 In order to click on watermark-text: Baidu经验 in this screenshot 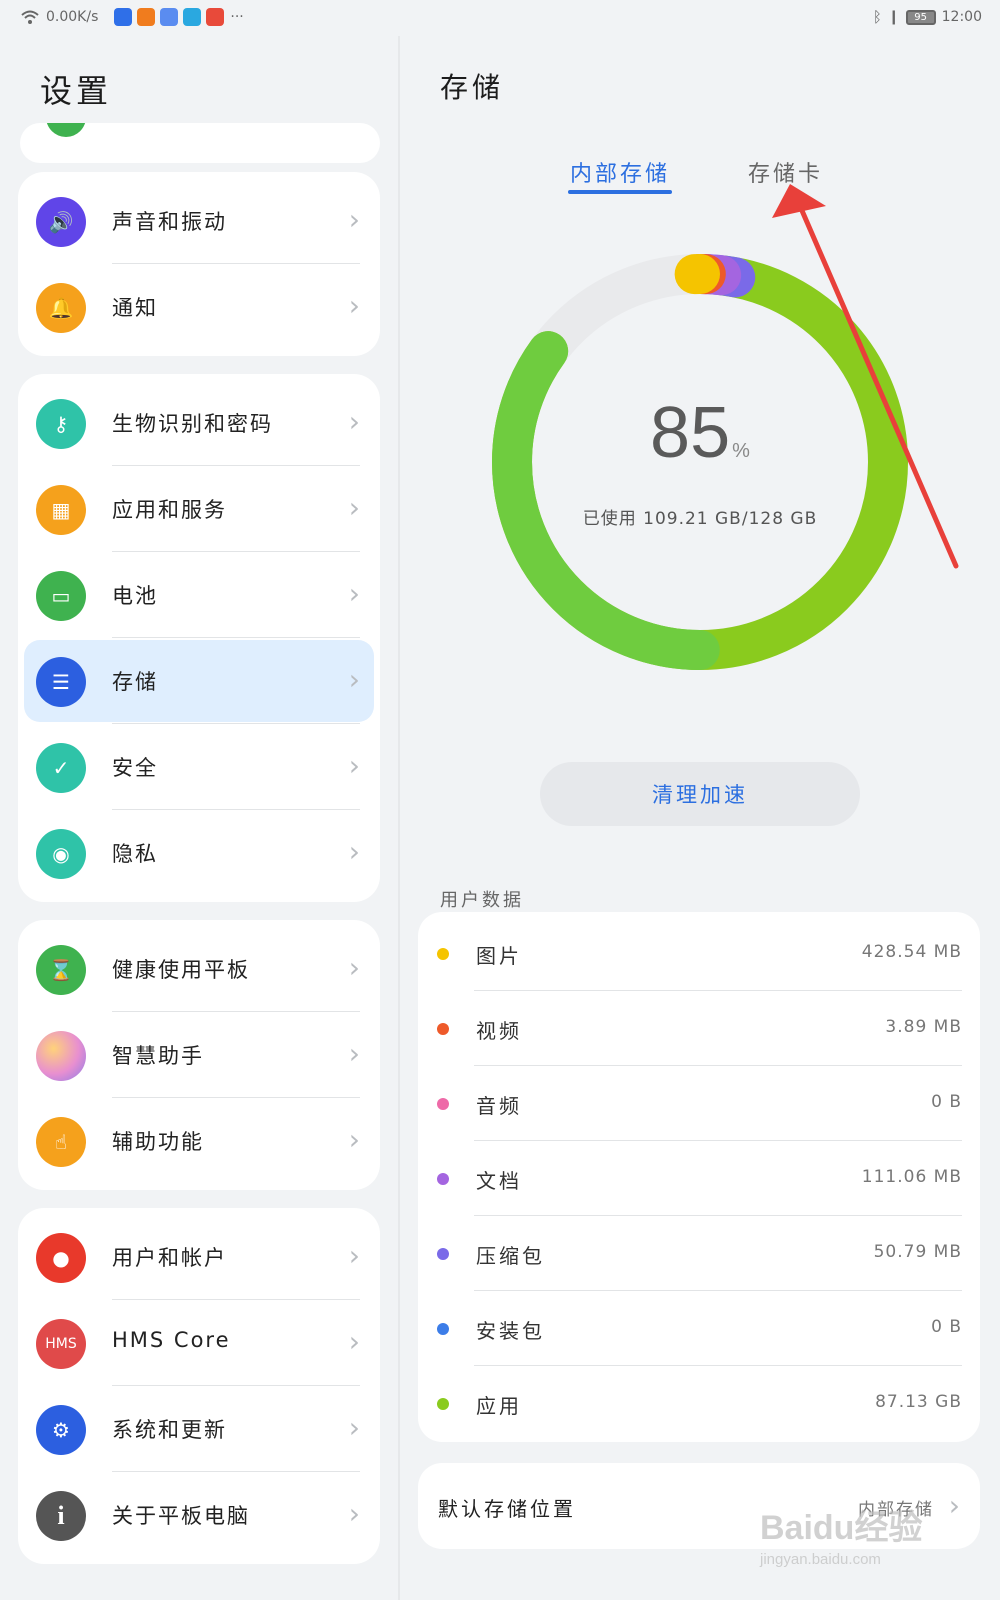, I will do `click(841, 1528)`.